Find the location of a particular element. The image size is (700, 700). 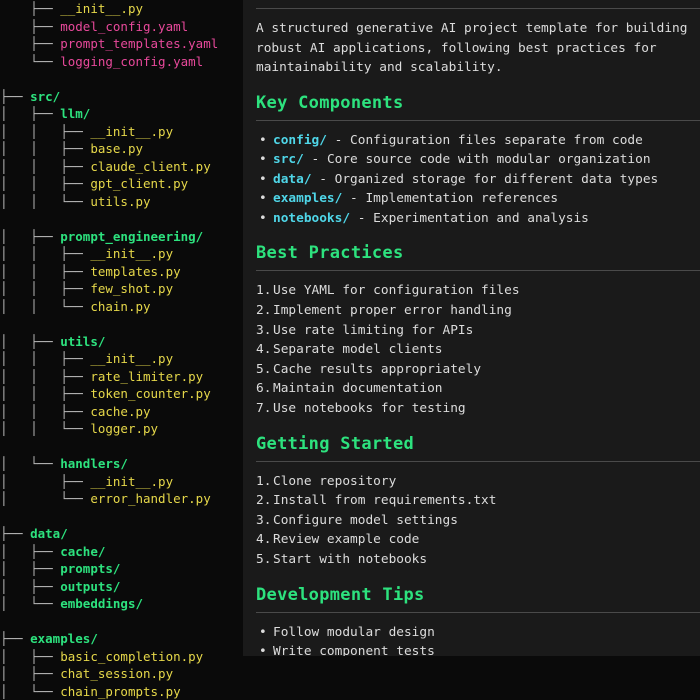

list-item: Use YAML for configuration files is located at coordinates (478, 291).